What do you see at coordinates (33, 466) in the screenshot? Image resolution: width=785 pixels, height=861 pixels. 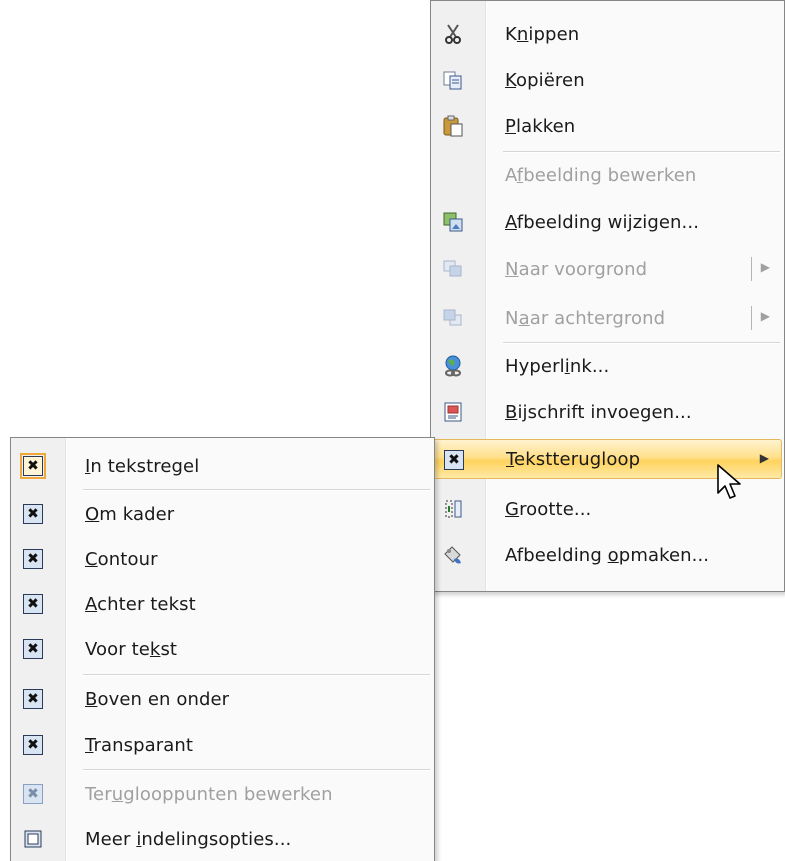 I see `in-line-icon: ✖` at bounding box center [33, 466].